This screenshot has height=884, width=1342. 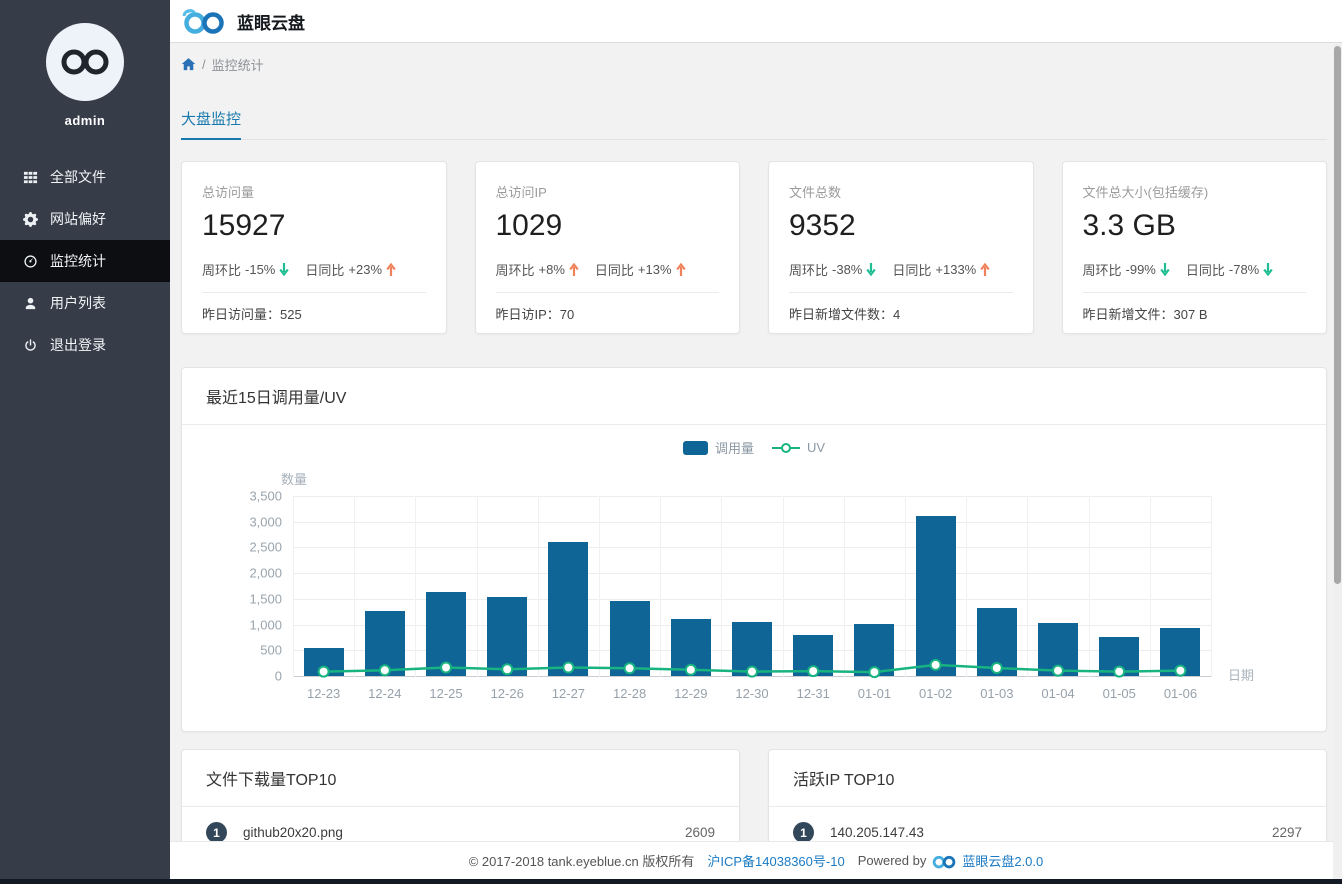 I want to click on gear-icon, so click(x=30, y=219).